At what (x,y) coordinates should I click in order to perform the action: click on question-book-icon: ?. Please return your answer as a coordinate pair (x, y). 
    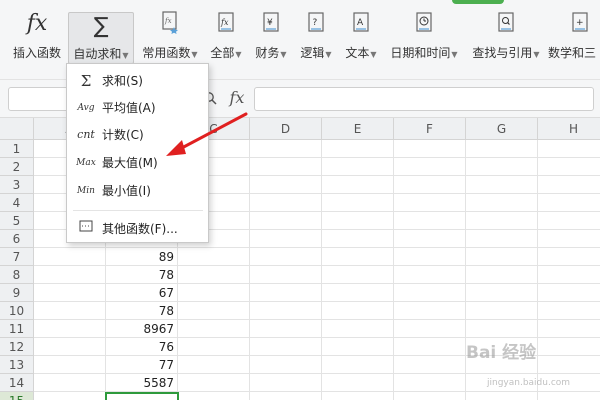
    Looking at the image, I should click on (316, 24).